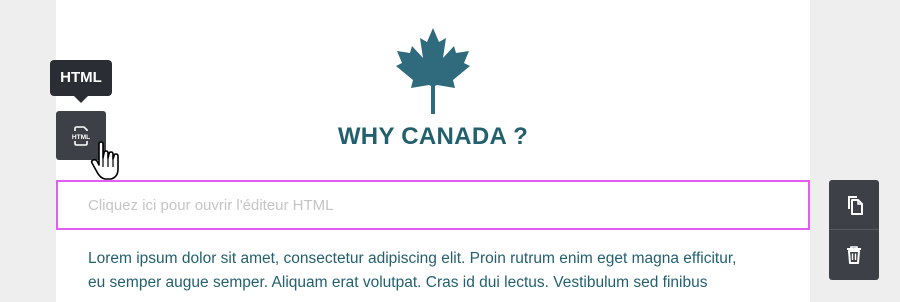  I want to click on html-editor-placeholder: Cliquez ici pour ouvrir l'éditeur HTML, so click(211, 205).